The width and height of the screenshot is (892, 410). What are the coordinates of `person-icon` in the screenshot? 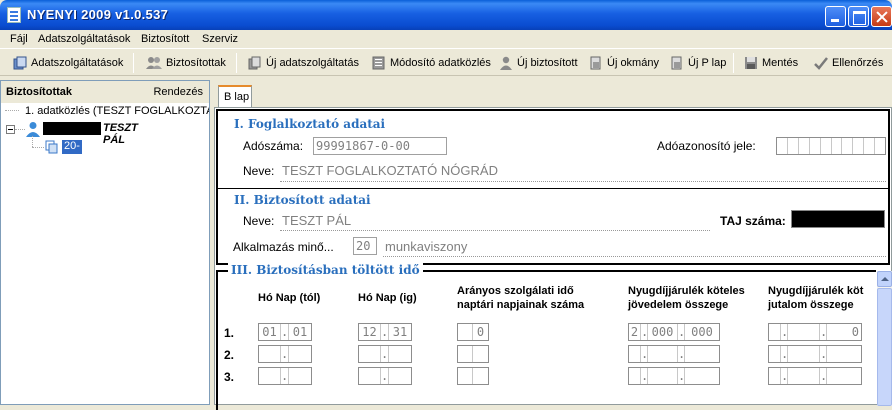 It's located at (33, 129).